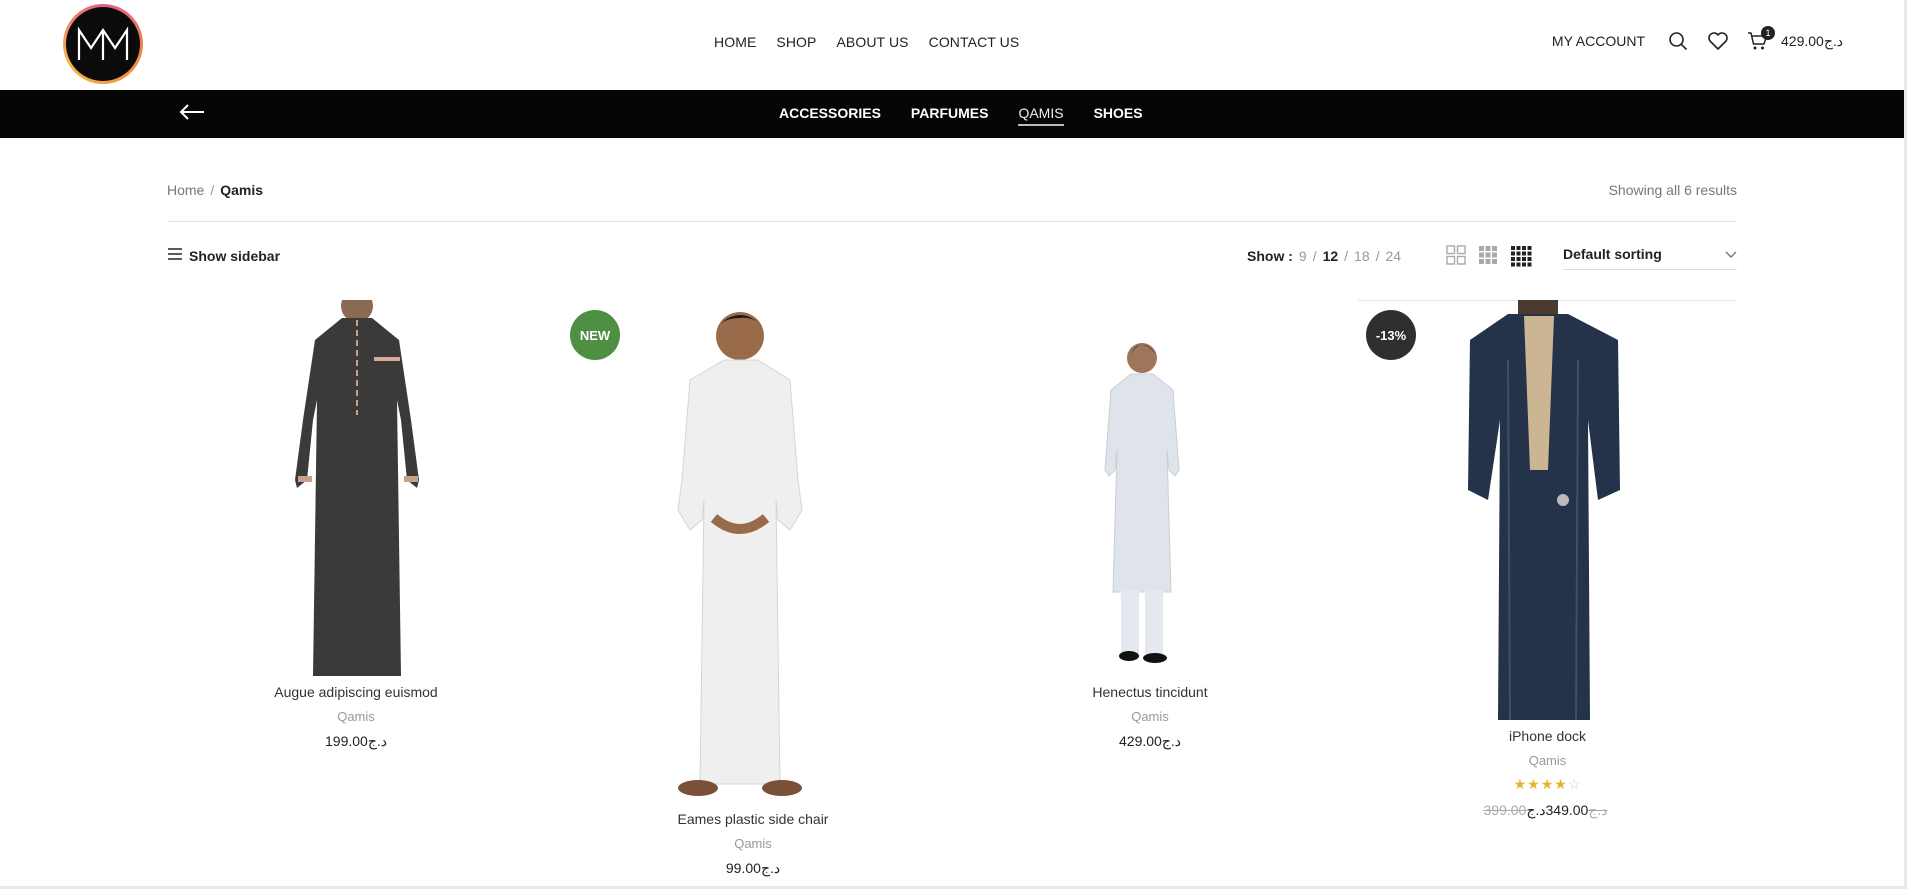 This screenshot has height=889, width=1907. What do you see at coordinates (1547, 736) in the screenshot?
I see `product-name: iPhone dock` at bounding box center [1547, 736].